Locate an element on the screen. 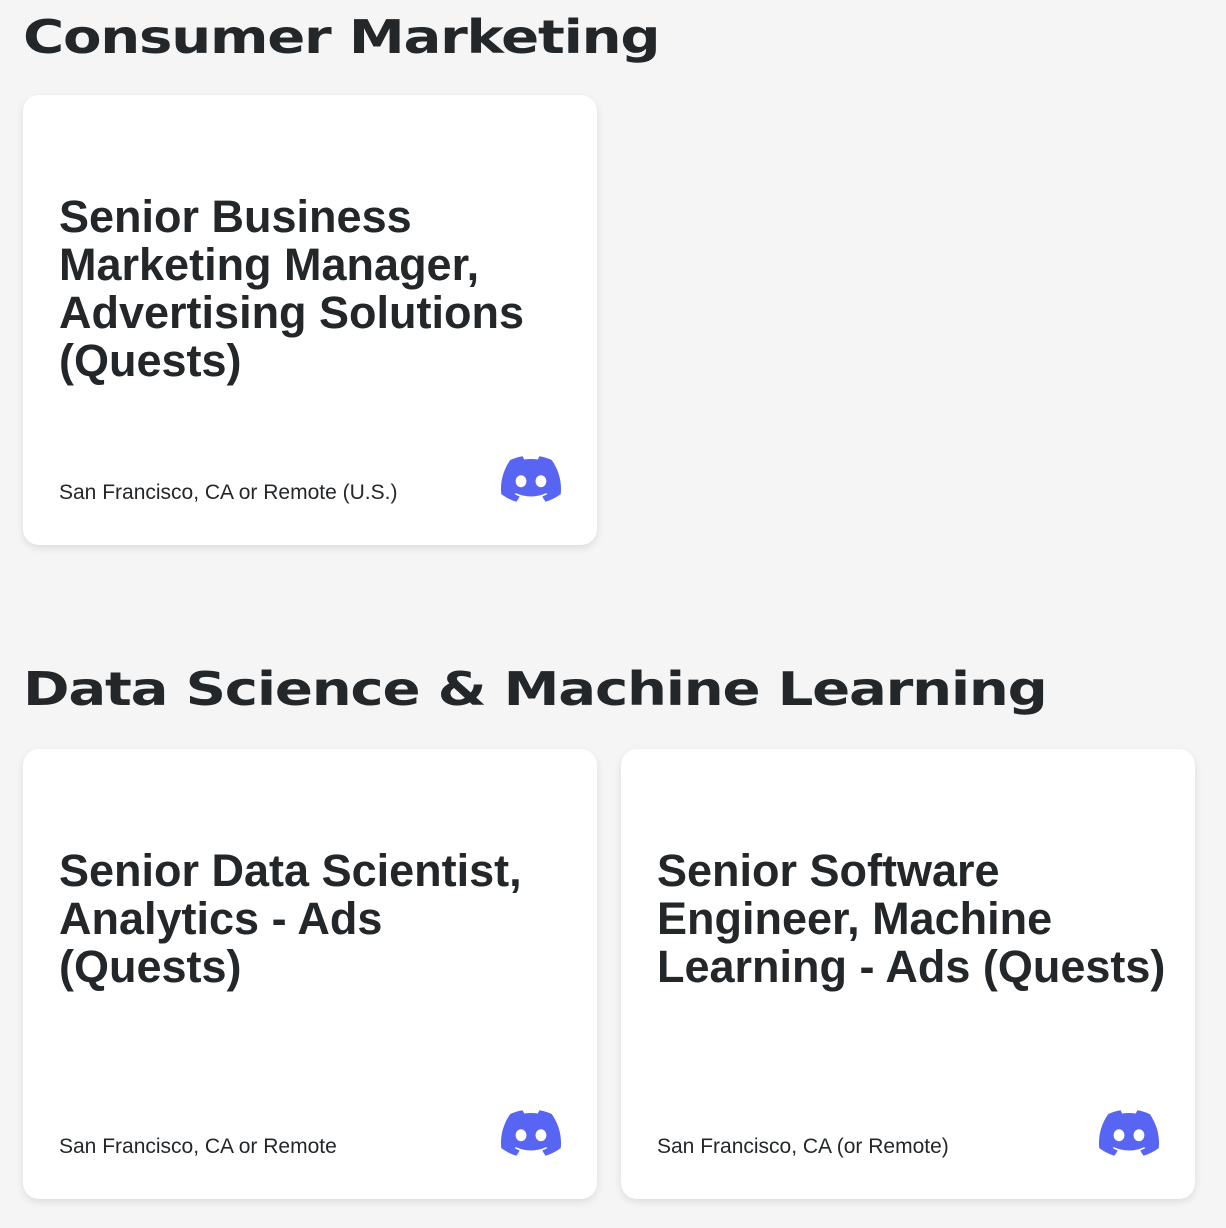 The image size is (1226, 1228). section-title-consumer-marketing: Consumer Marketing is located at coordinates (342, 37).